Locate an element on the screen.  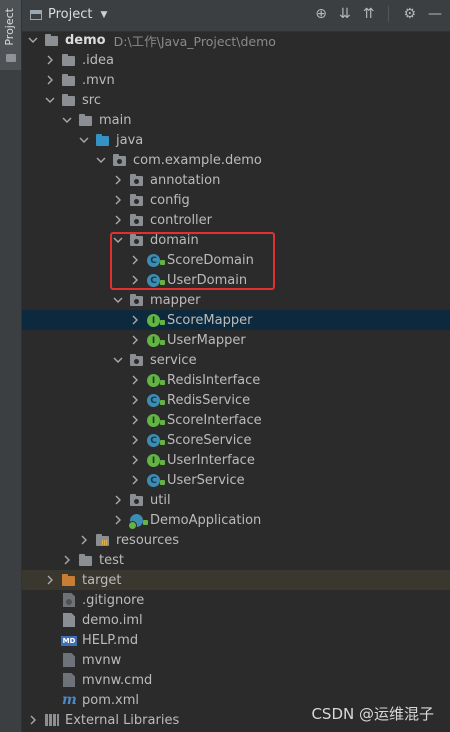
tree-row: main is located at coordinates (236, 120).